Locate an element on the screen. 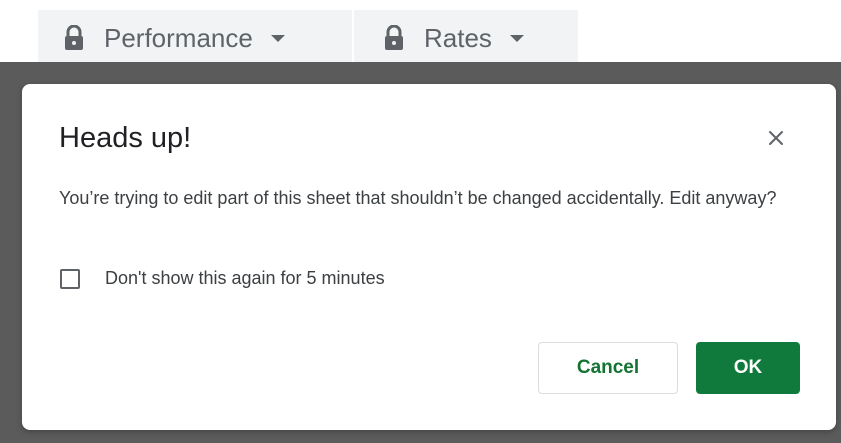  sheet-tab-bar: Performance Rates is located at coordinates (308, 38).